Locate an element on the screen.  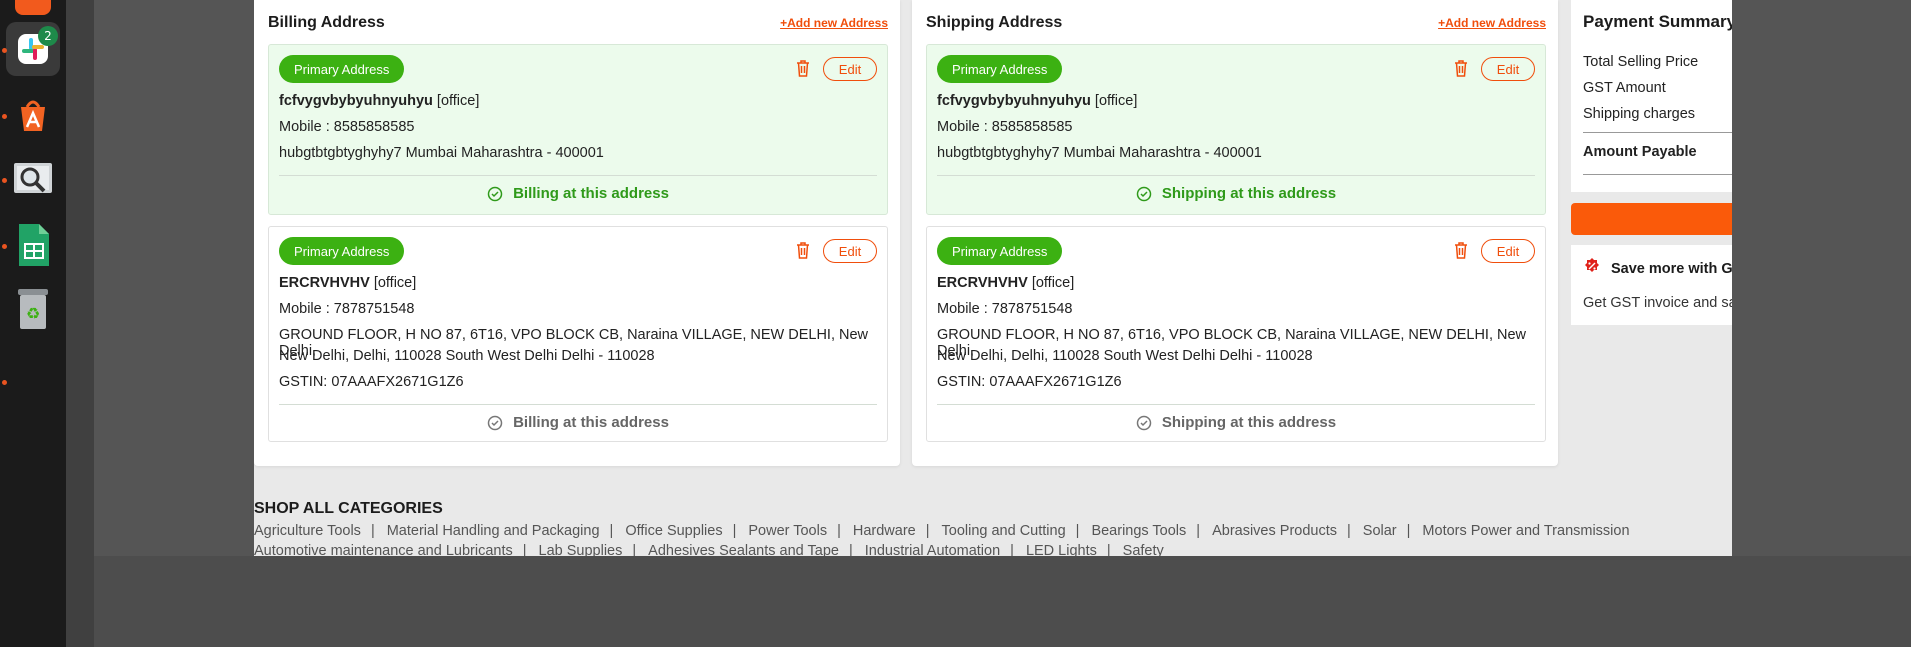
category-link: Bearings Tools is located at coordinates (1138, 531).